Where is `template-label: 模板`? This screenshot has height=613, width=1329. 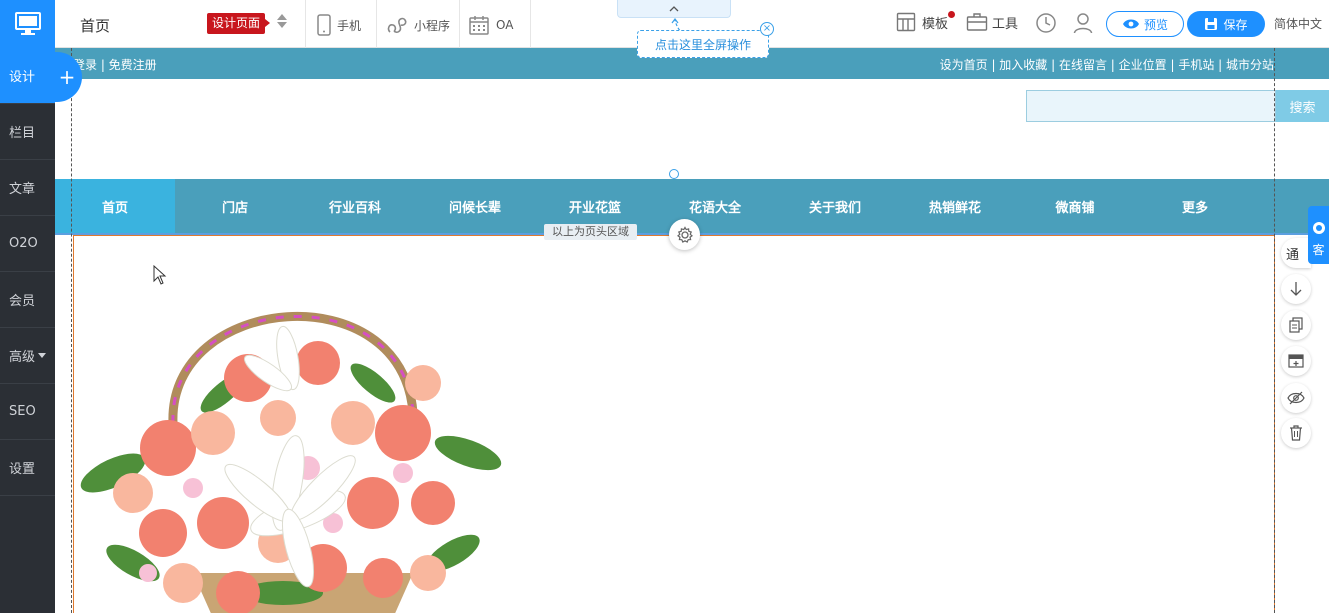
template-label: 模板 is located at coordinates (935, 24).